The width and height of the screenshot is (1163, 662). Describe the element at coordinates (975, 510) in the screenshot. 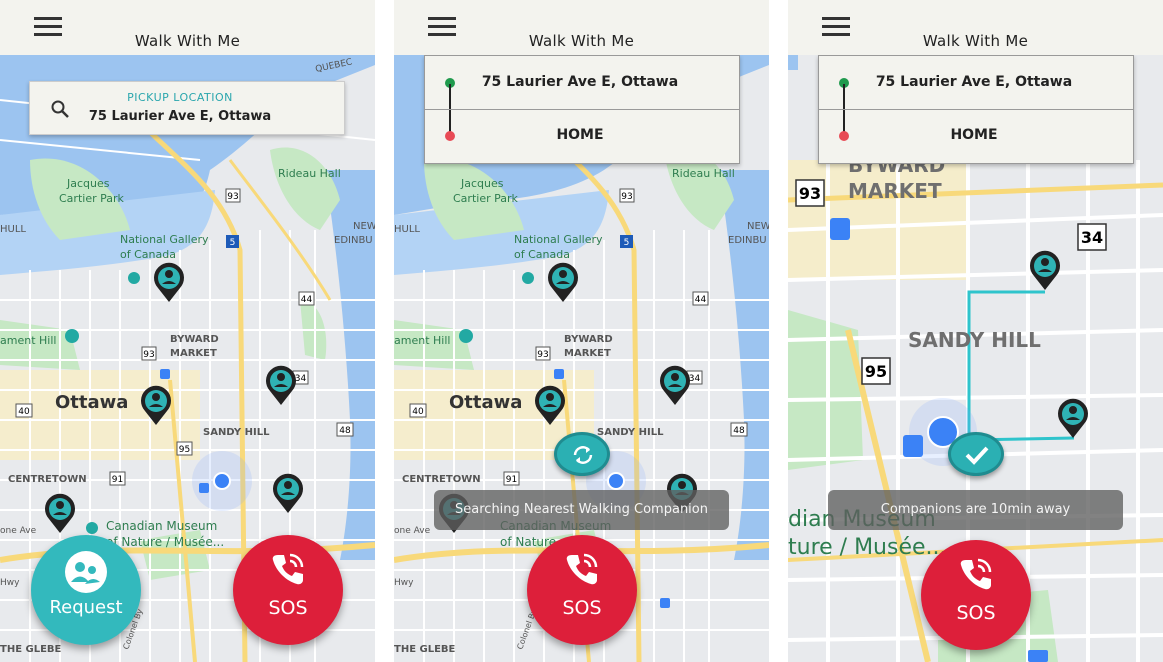

I see `status-toast: Companions are 10min away` at that location.